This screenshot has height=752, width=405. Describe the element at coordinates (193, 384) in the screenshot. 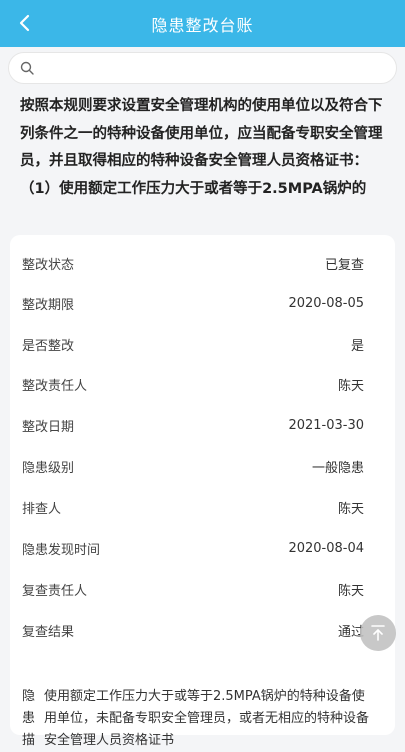

I see `detail-row-responsible: 整改责任人 陈天` at that location.